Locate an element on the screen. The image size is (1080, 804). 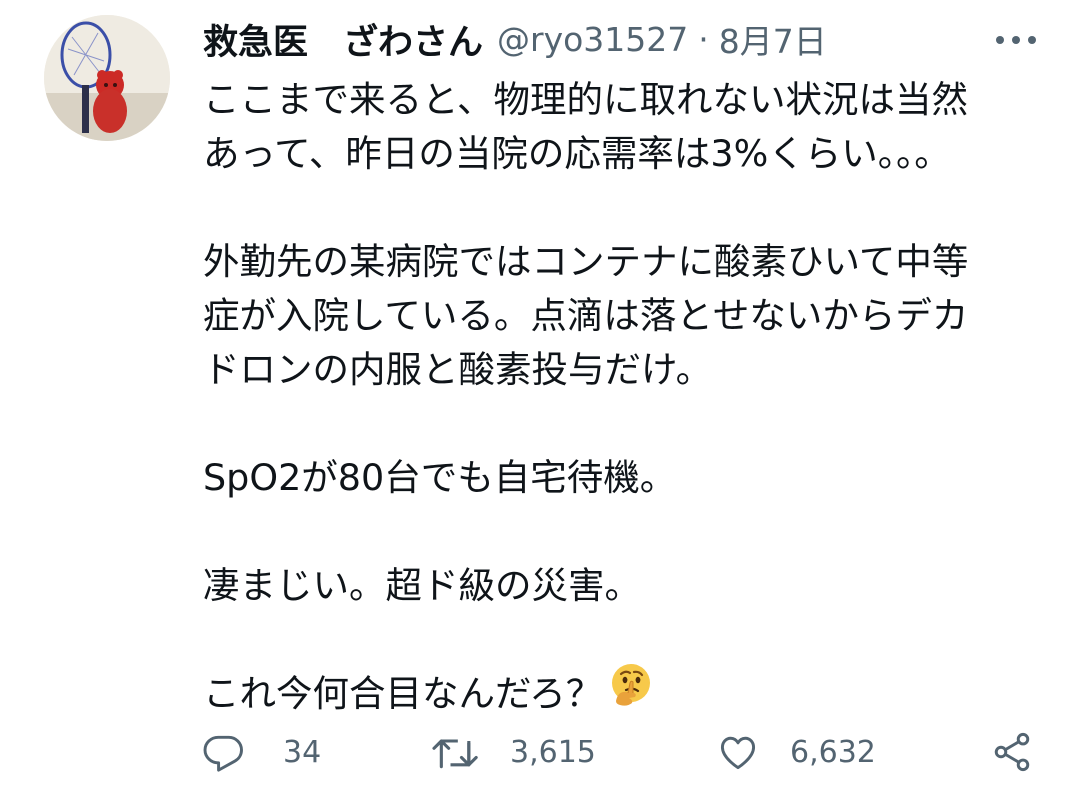
more-options-icon is located at coordinates (1016, 40).